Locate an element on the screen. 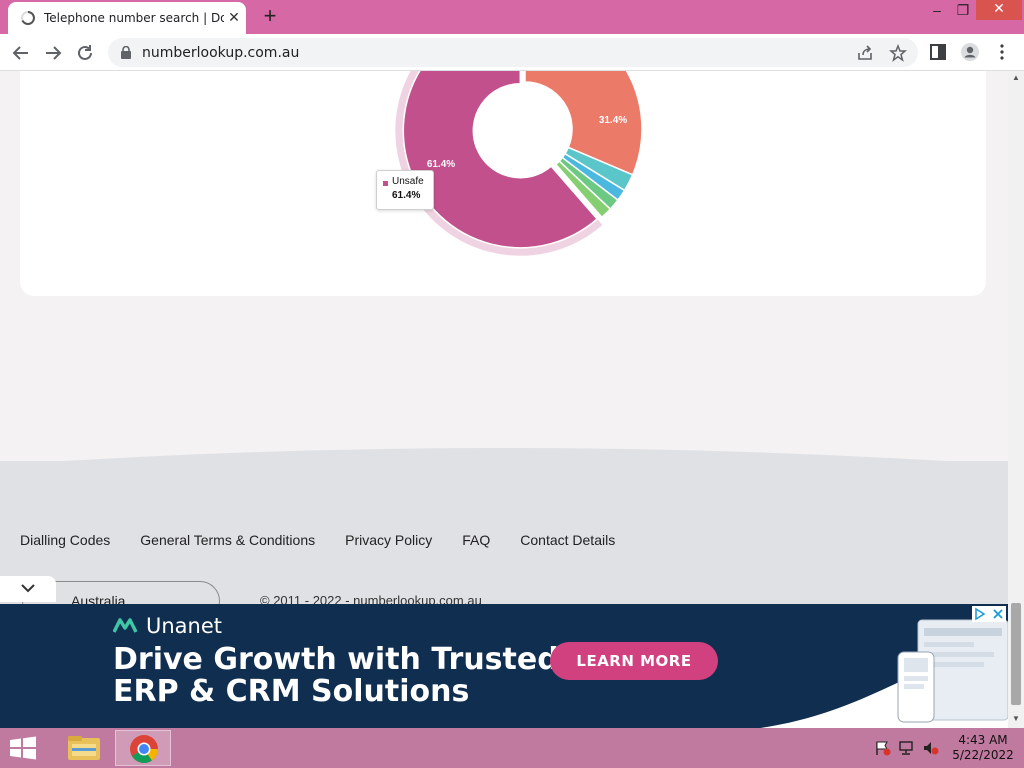  ad-headline-line2: ERP & CRM Solutions is located at coordinates (291, 691).